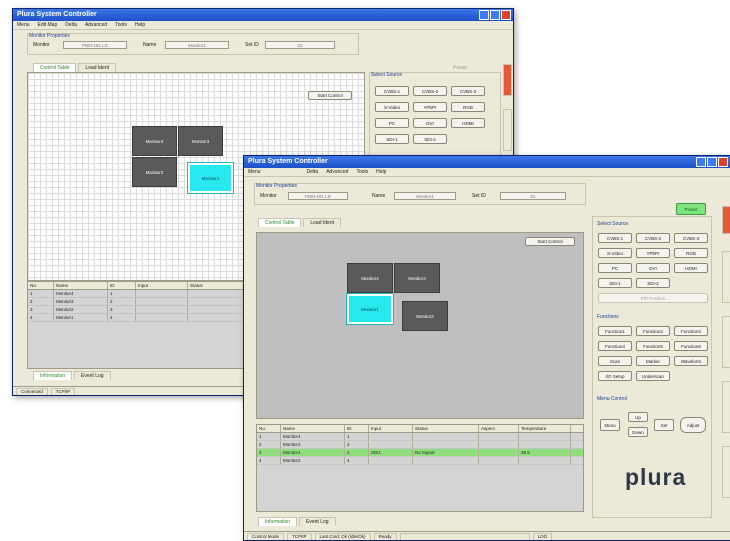 The width and height of the screenshot is (730, 541). What do you see at coordinates (638, 417) in the screenshot?
I see `up-button: Up` at bounding box center [638, 417].